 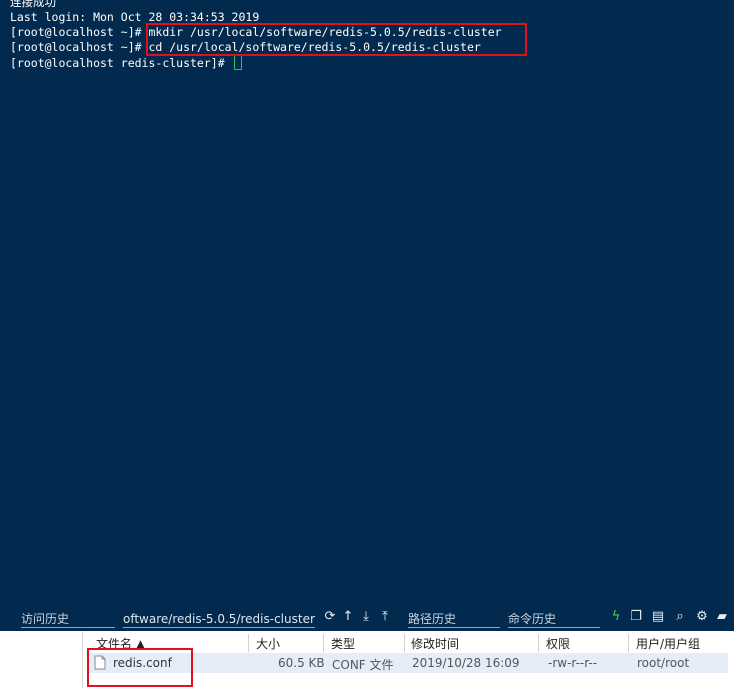 What do you see at coordinates (348, 617) in the screenshot?
I see `up-arrow-icon: ↑` at bounding box center [348, 617].